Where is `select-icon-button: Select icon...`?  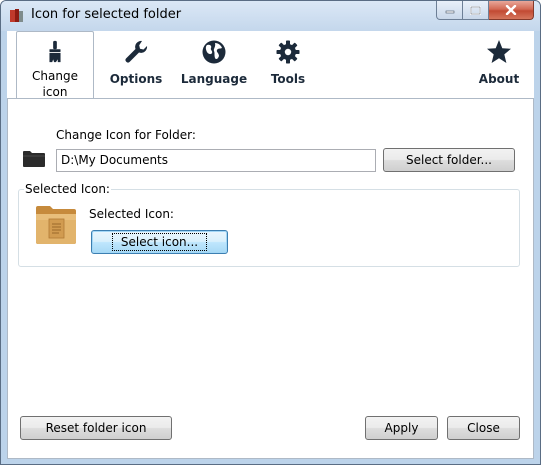 select-icon-button: Select icon... is located at coordinates (159, 242).